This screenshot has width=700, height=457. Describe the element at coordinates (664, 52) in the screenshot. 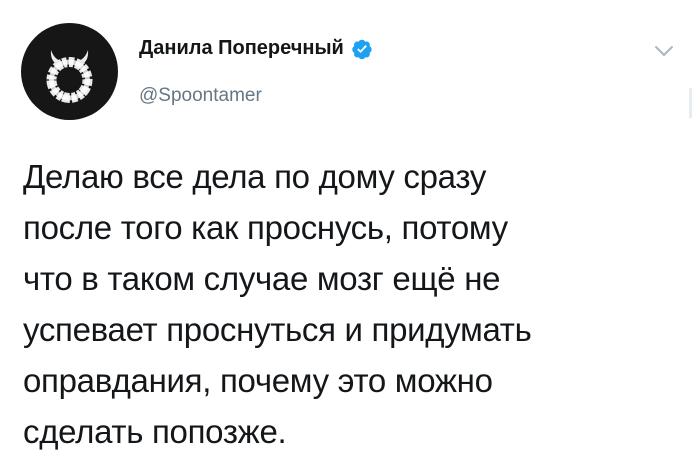

I see `chevron-down-icon` at that location.